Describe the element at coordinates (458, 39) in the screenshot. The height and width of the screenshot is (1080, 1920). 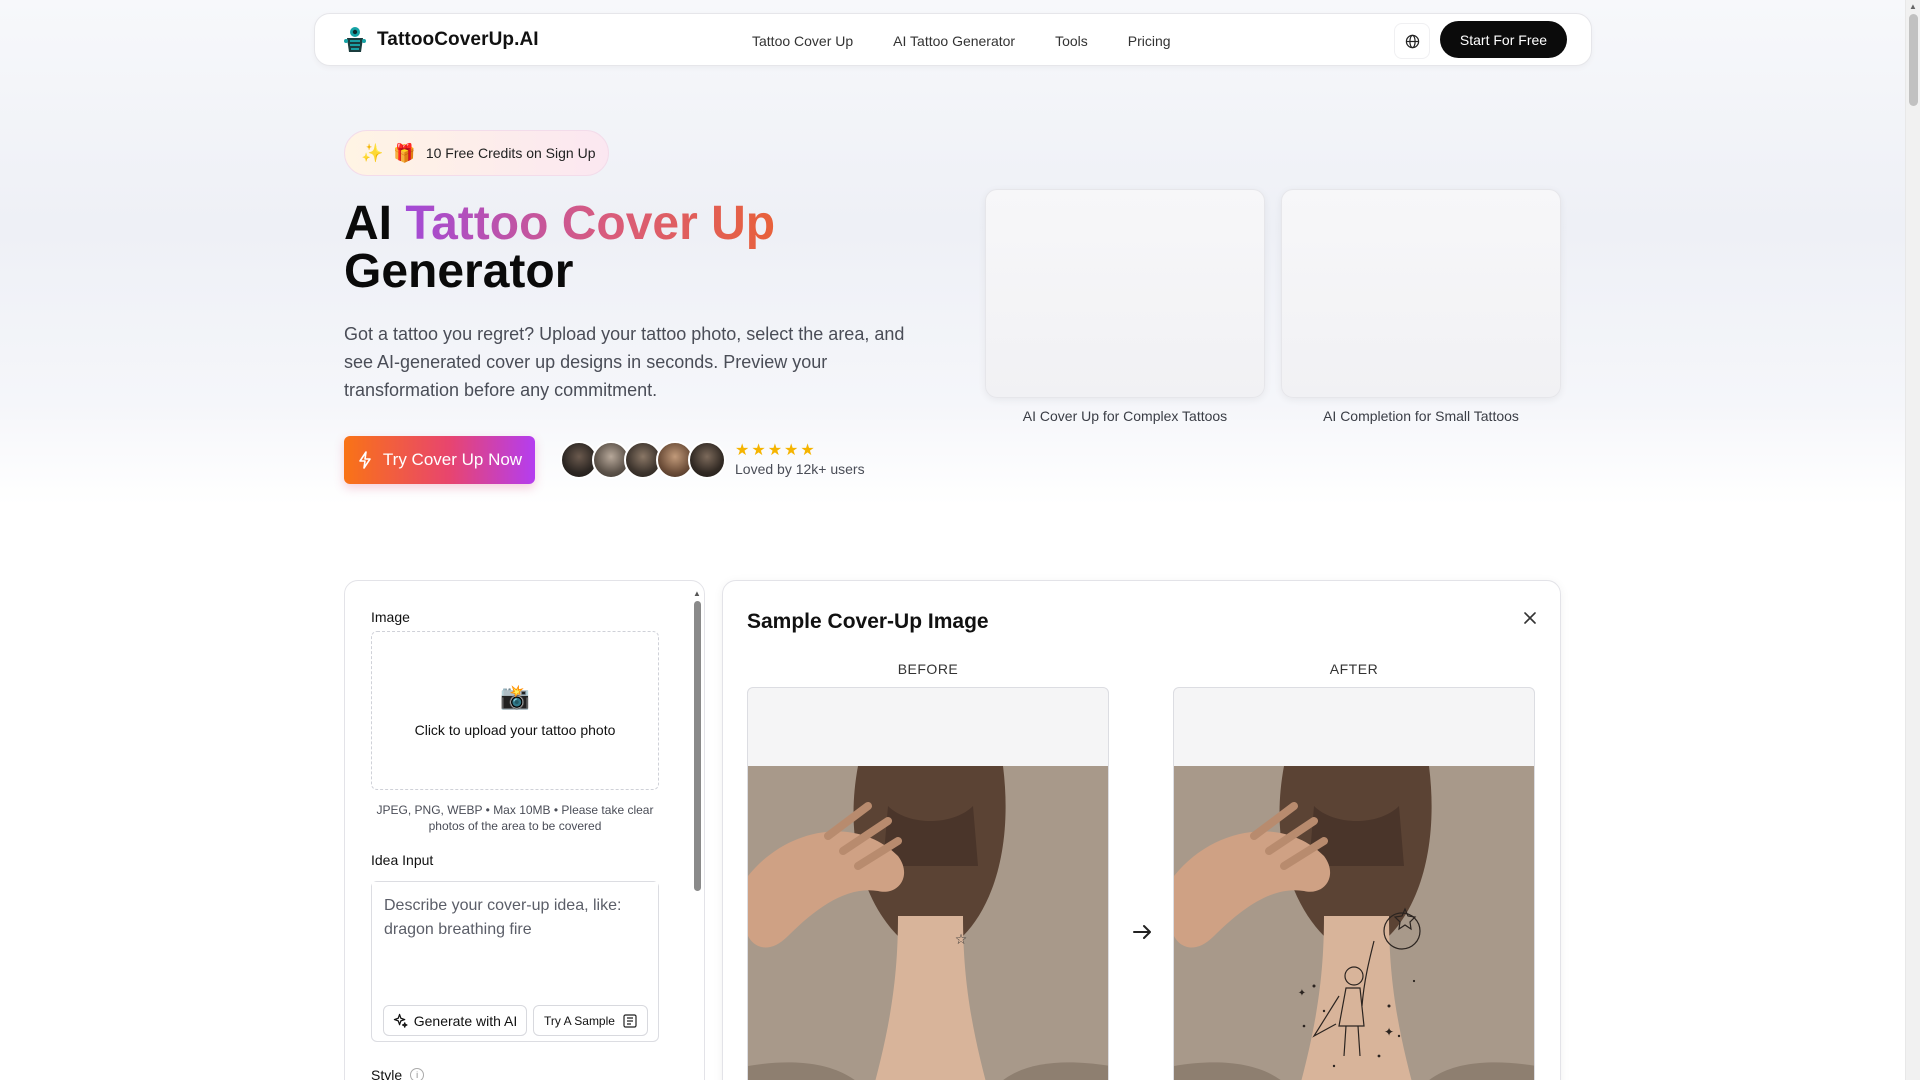
I see `brand-name: TattooCoverUp.AI` at that location.